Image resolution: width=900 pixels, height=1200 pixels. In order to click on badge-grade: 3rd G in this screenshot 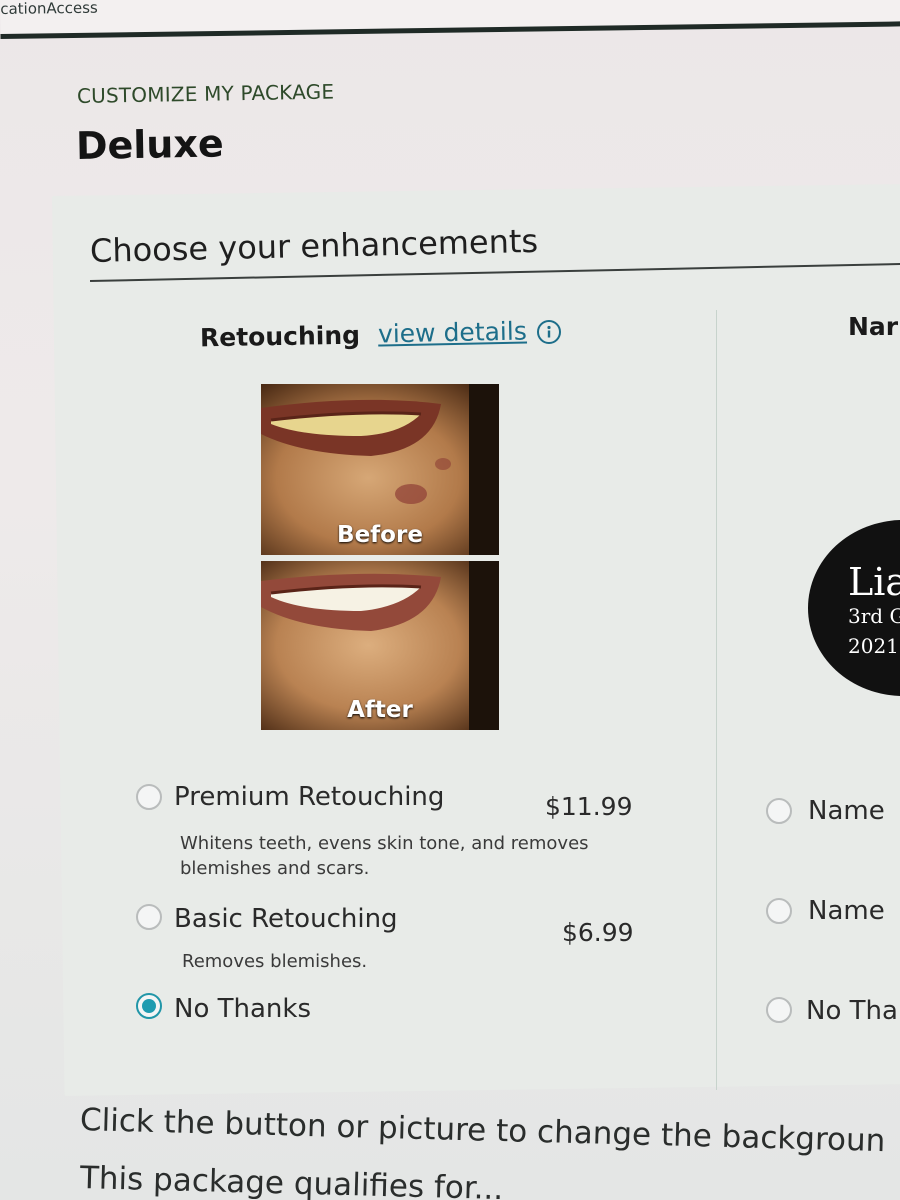, I will do `click(874, 616)`.